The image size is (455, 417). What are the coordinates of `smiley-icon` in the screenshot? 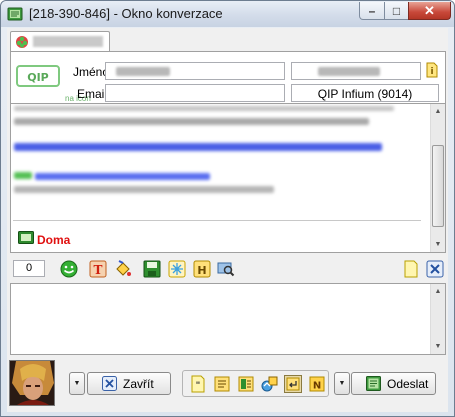 It's located at (69, 269).